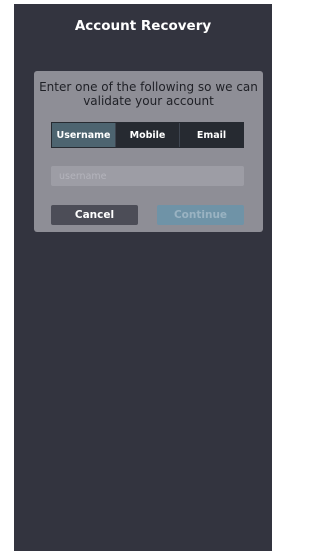 The height and width of the screenshot is (551, 320). I want to click on recovery-method-tabs: Username Mobile Email, so click(147, 135).